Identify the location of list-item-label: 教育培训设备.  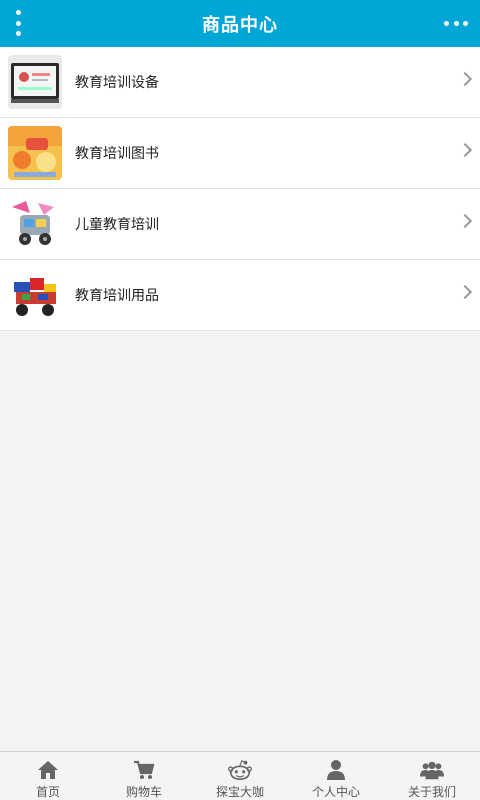
(117, 83).